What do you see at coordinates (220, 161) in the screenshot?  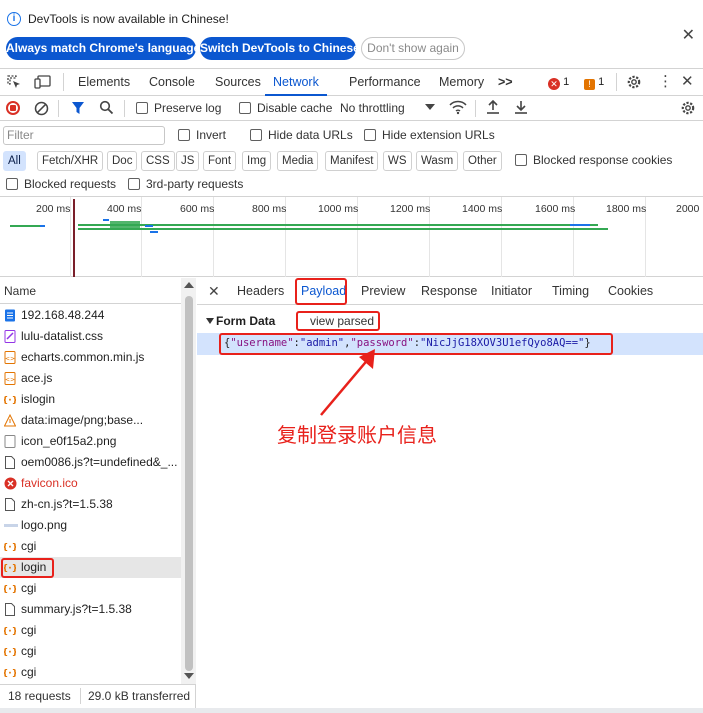 I see `type-filter-font: Font` at bounding box center [220, 161].